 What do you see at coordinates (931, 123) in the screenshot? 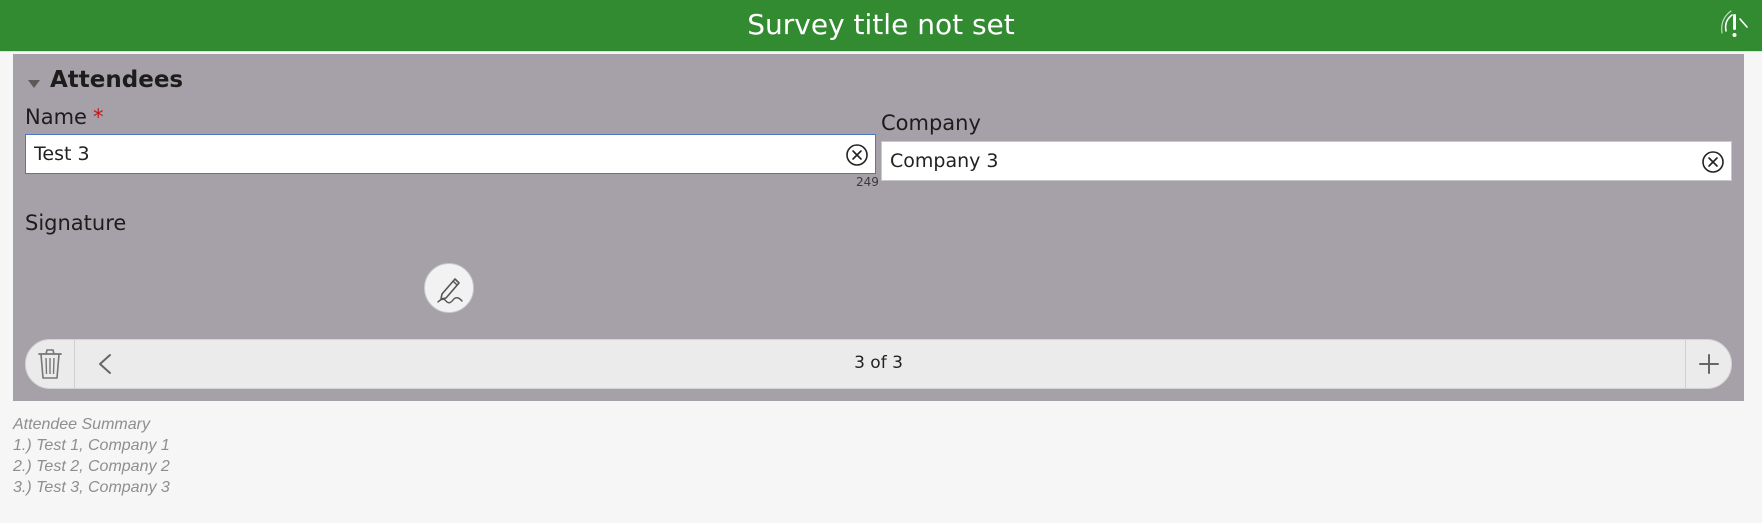
I see `company-label: Company` at bounding box center [931, 123].